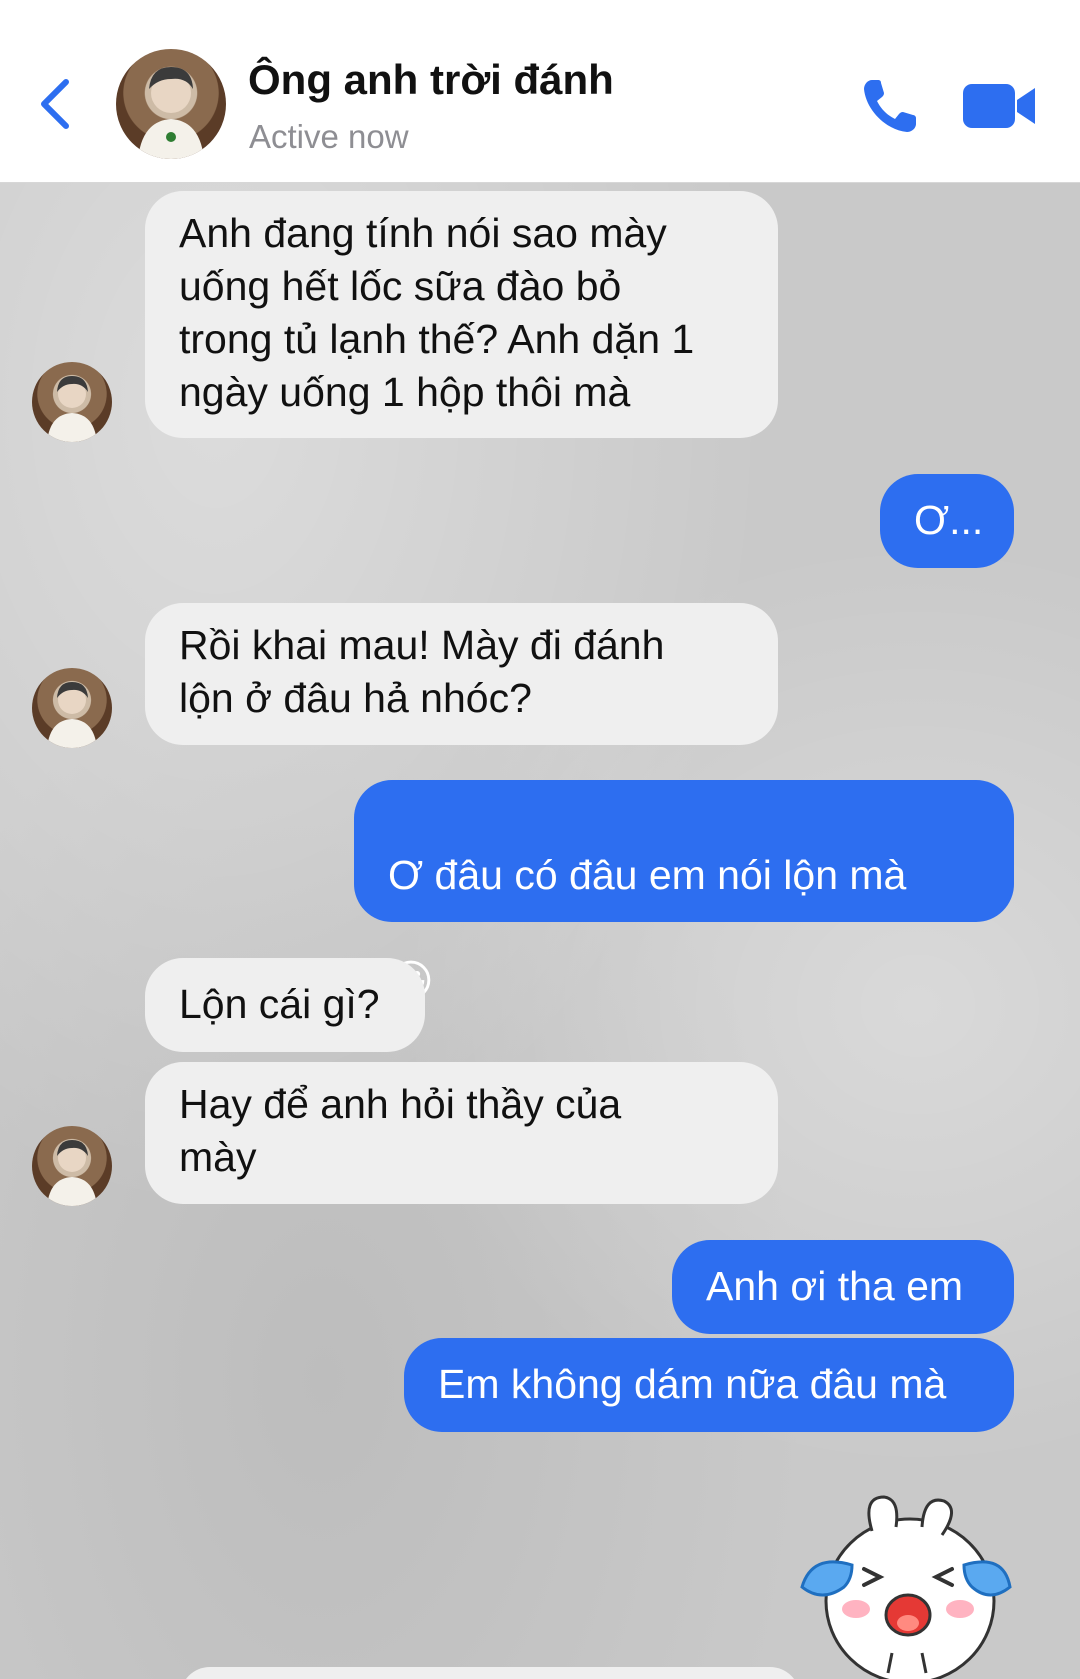 This screenshot has height=1679, width=1080. I want to click on back-button, so click(56, 104).